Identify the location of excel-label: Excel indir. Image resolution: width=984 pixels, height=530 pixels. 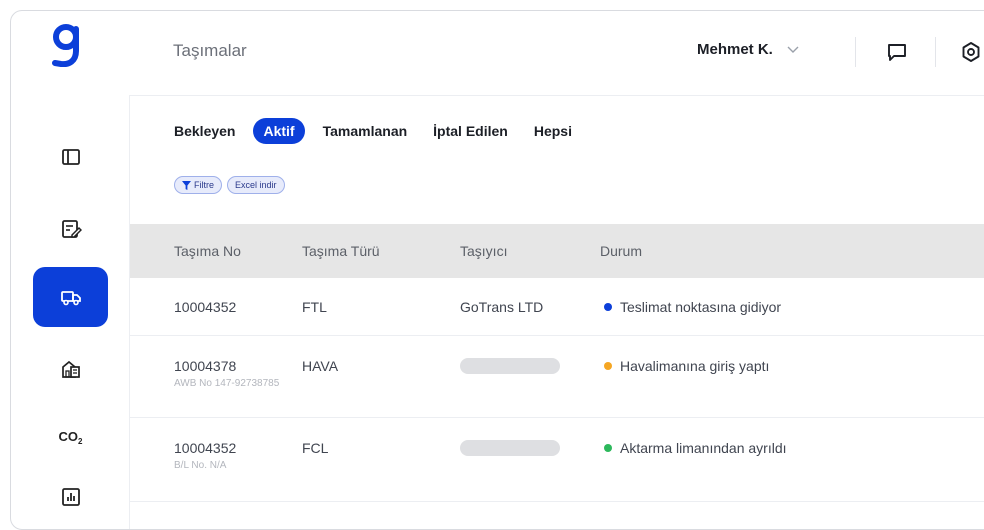
(256, 185).